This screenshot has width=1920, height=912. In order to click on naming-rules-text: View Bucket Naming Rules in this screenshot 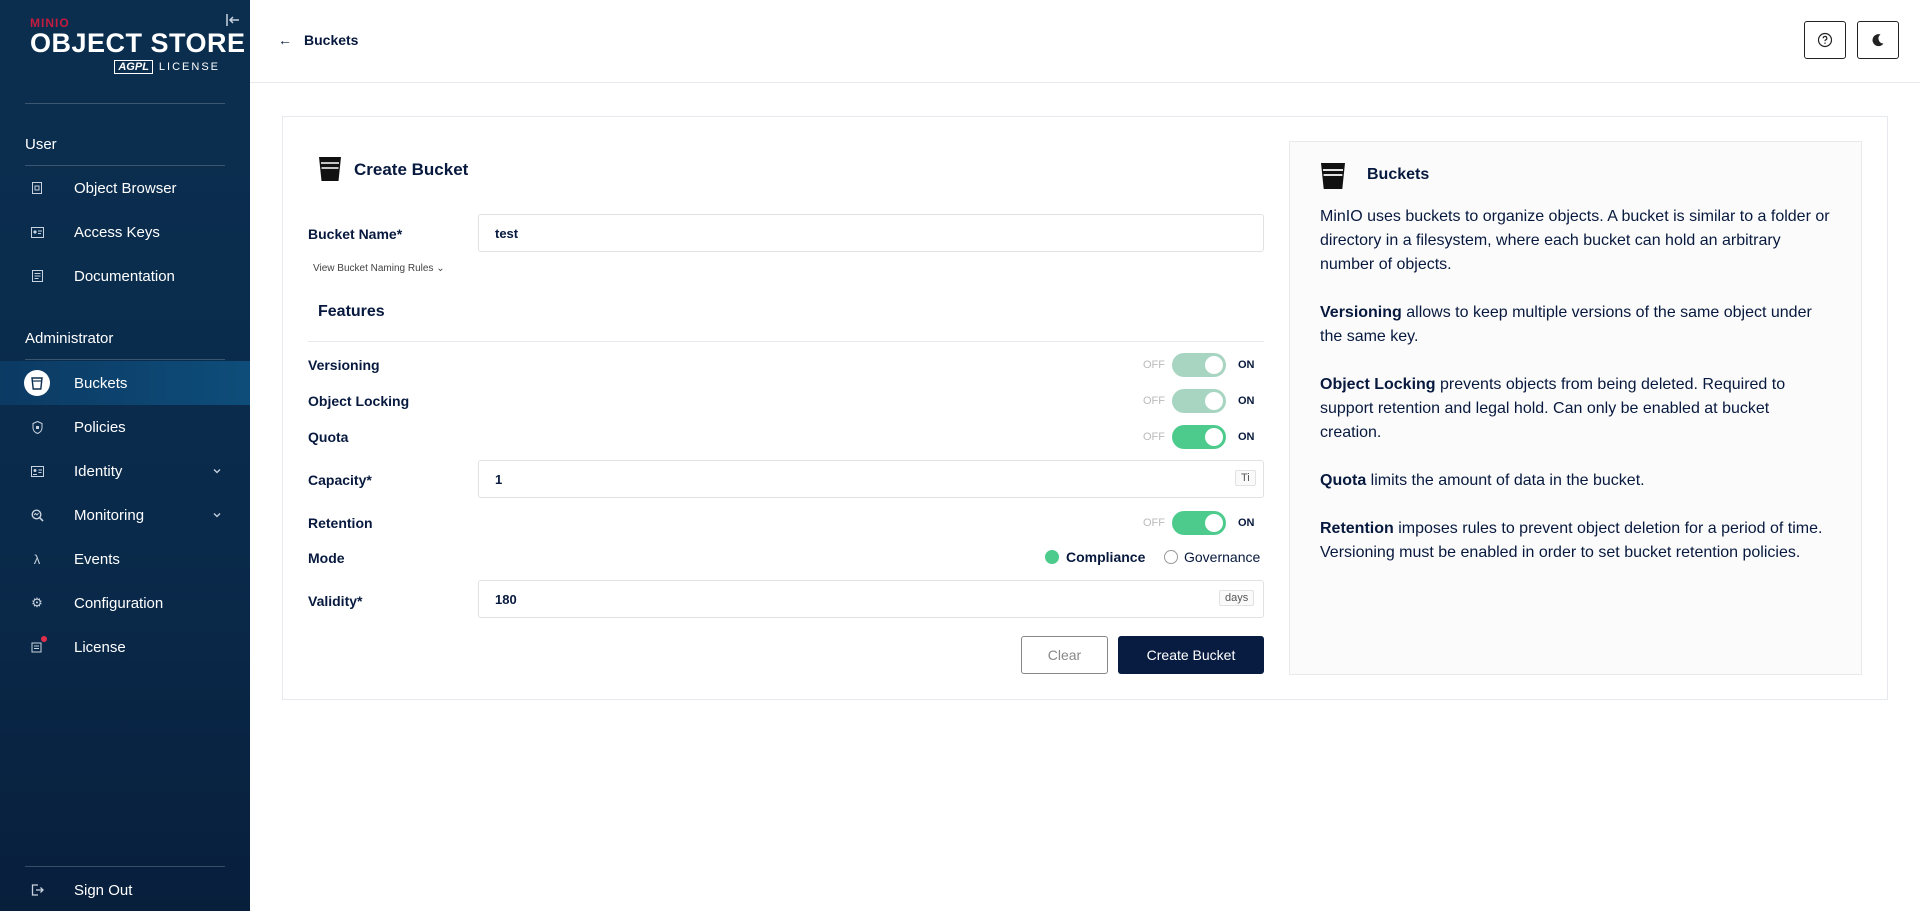, I will do `click(373, 268)`.